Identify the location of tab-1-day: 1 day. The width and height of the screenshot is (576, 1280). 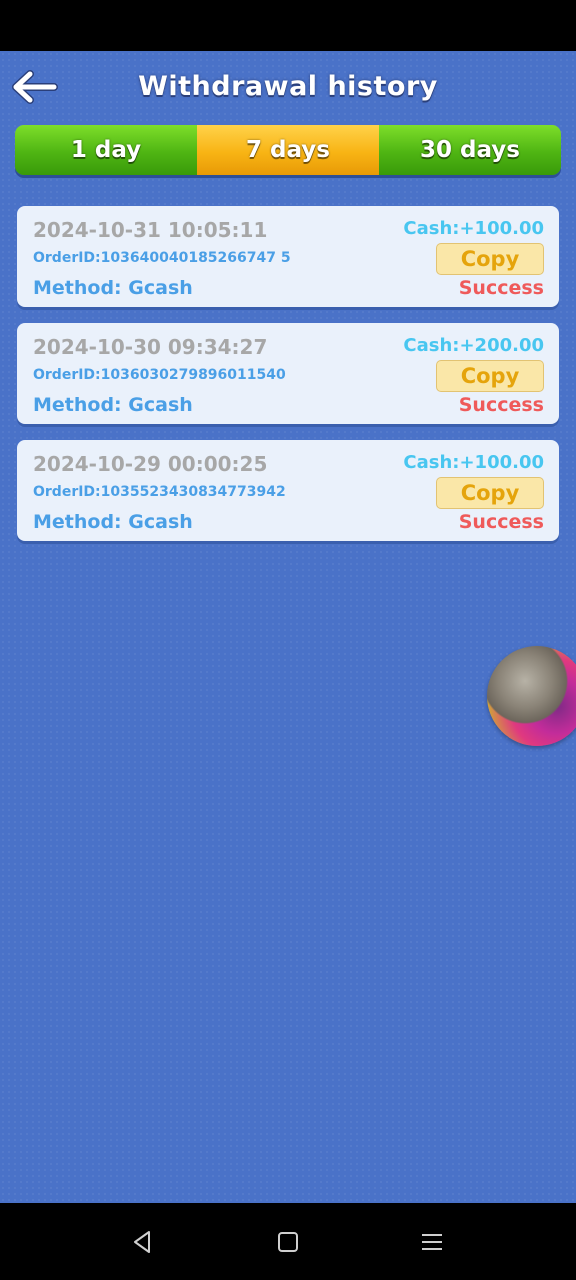
(106, 150).